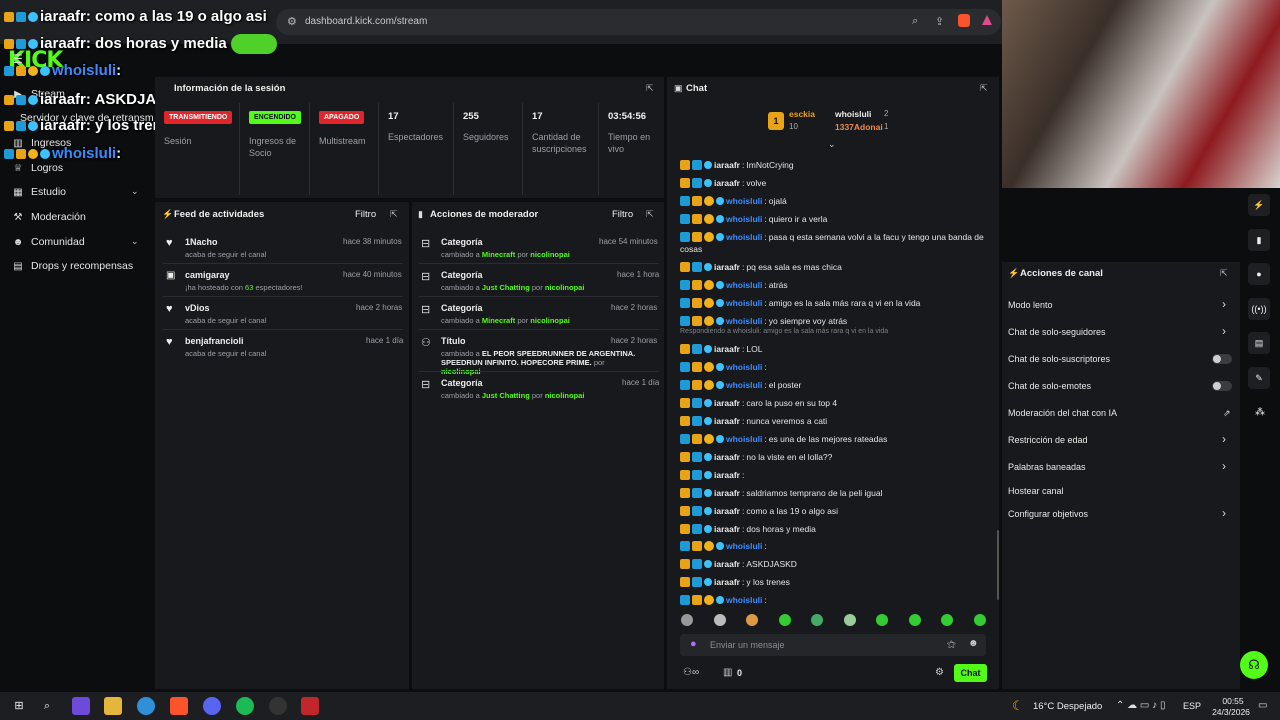  Describe the element at coordinates (113, 706) in the screenshot. I see `file-explorer-icon` at that location.